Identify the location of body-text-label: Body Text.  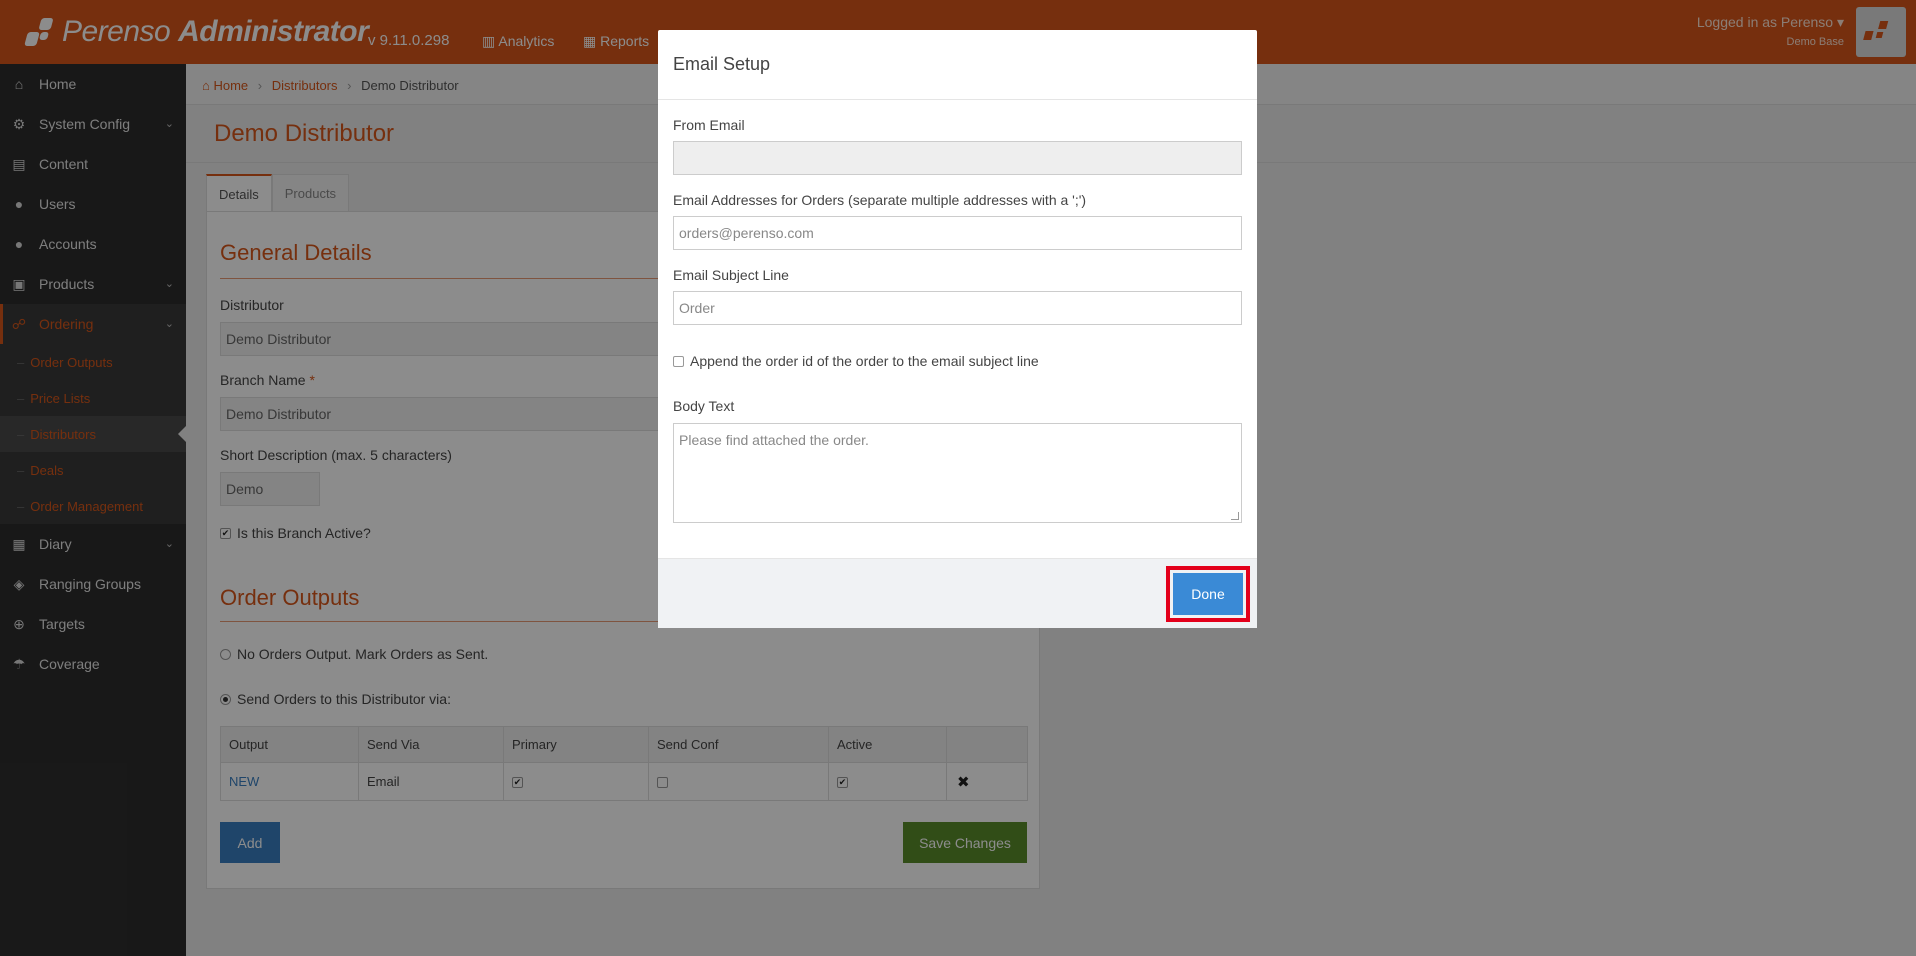
(704, 406).